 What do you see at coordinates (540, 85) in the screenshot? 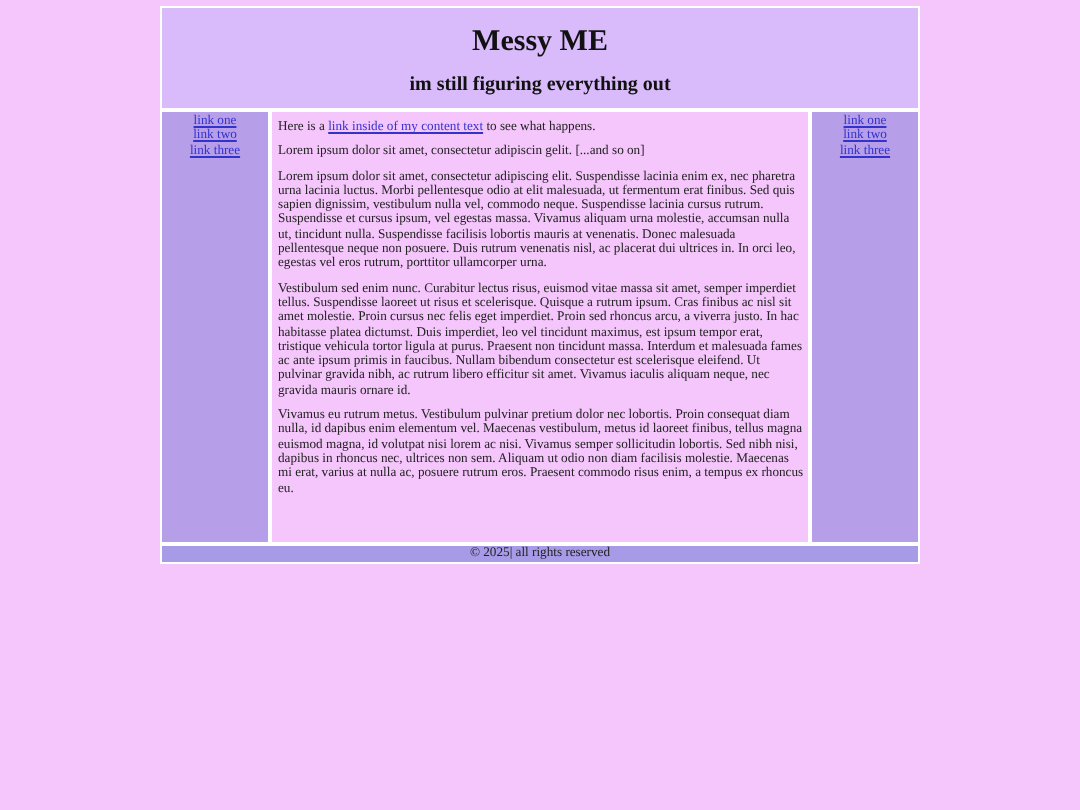
I see `site-subtitle: im still figuring everything out` at bounding box center [540, 85].